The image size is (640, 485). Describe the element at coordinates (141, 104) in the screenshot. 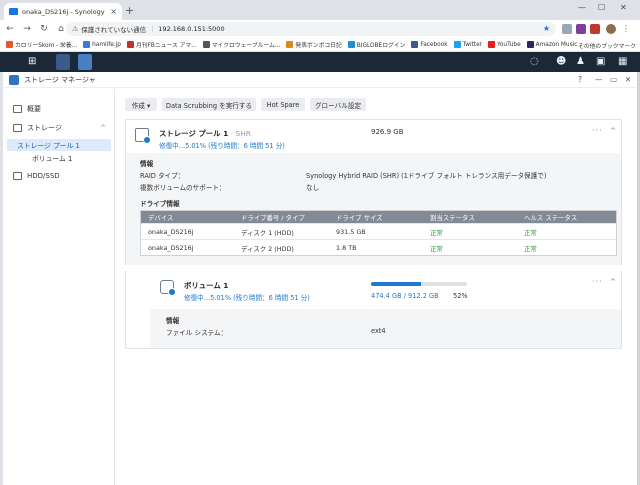

I see `create-button: 作成 ▾` at that location.